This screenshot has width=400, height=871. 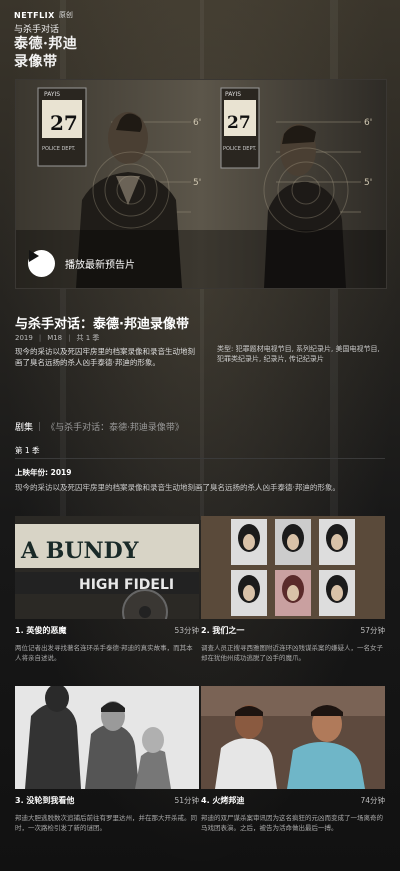 I want to click on courtroom-photo-art, so click(x=293, y=737).